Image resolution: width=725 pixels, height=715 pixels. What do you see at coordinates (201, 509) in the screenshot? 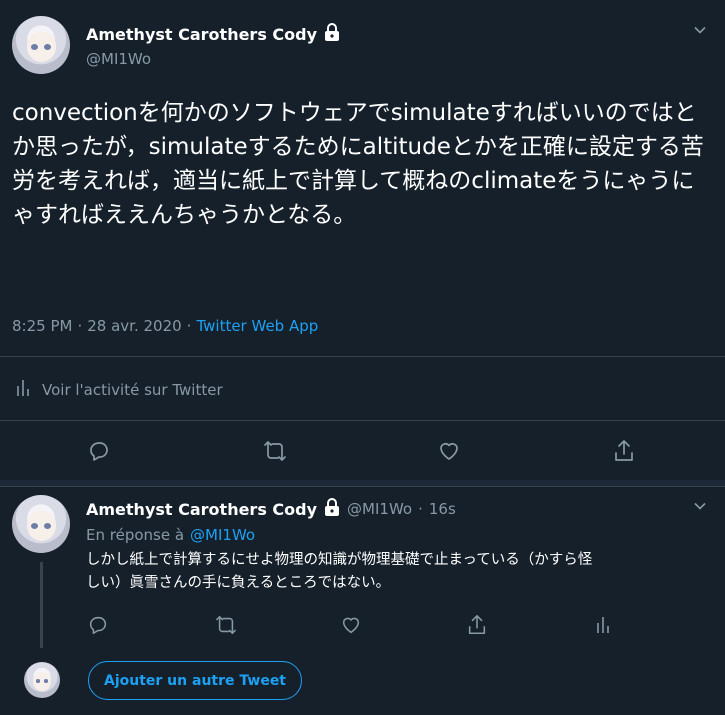
I see `reply-author-name: Amethyst Carothers Cody` at bounding box center [201, 509].